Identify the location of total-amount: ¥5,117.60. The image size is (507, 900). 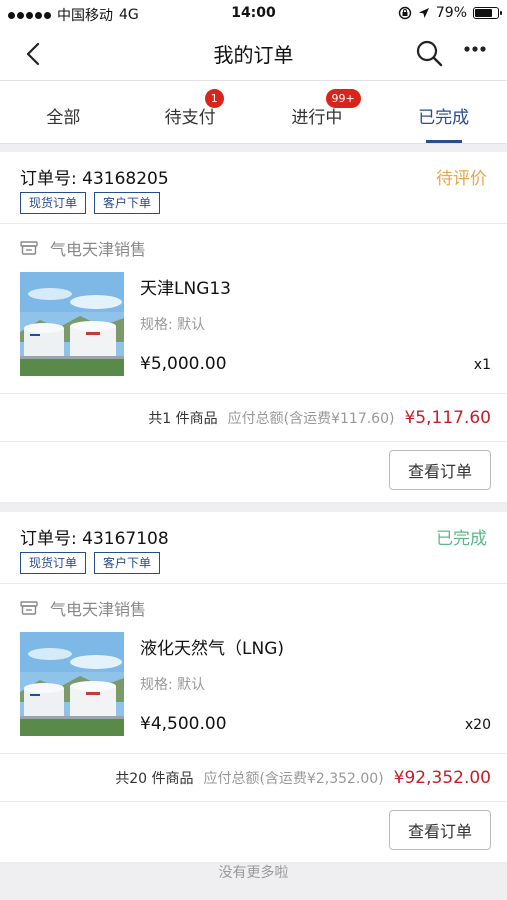
(447, 418).